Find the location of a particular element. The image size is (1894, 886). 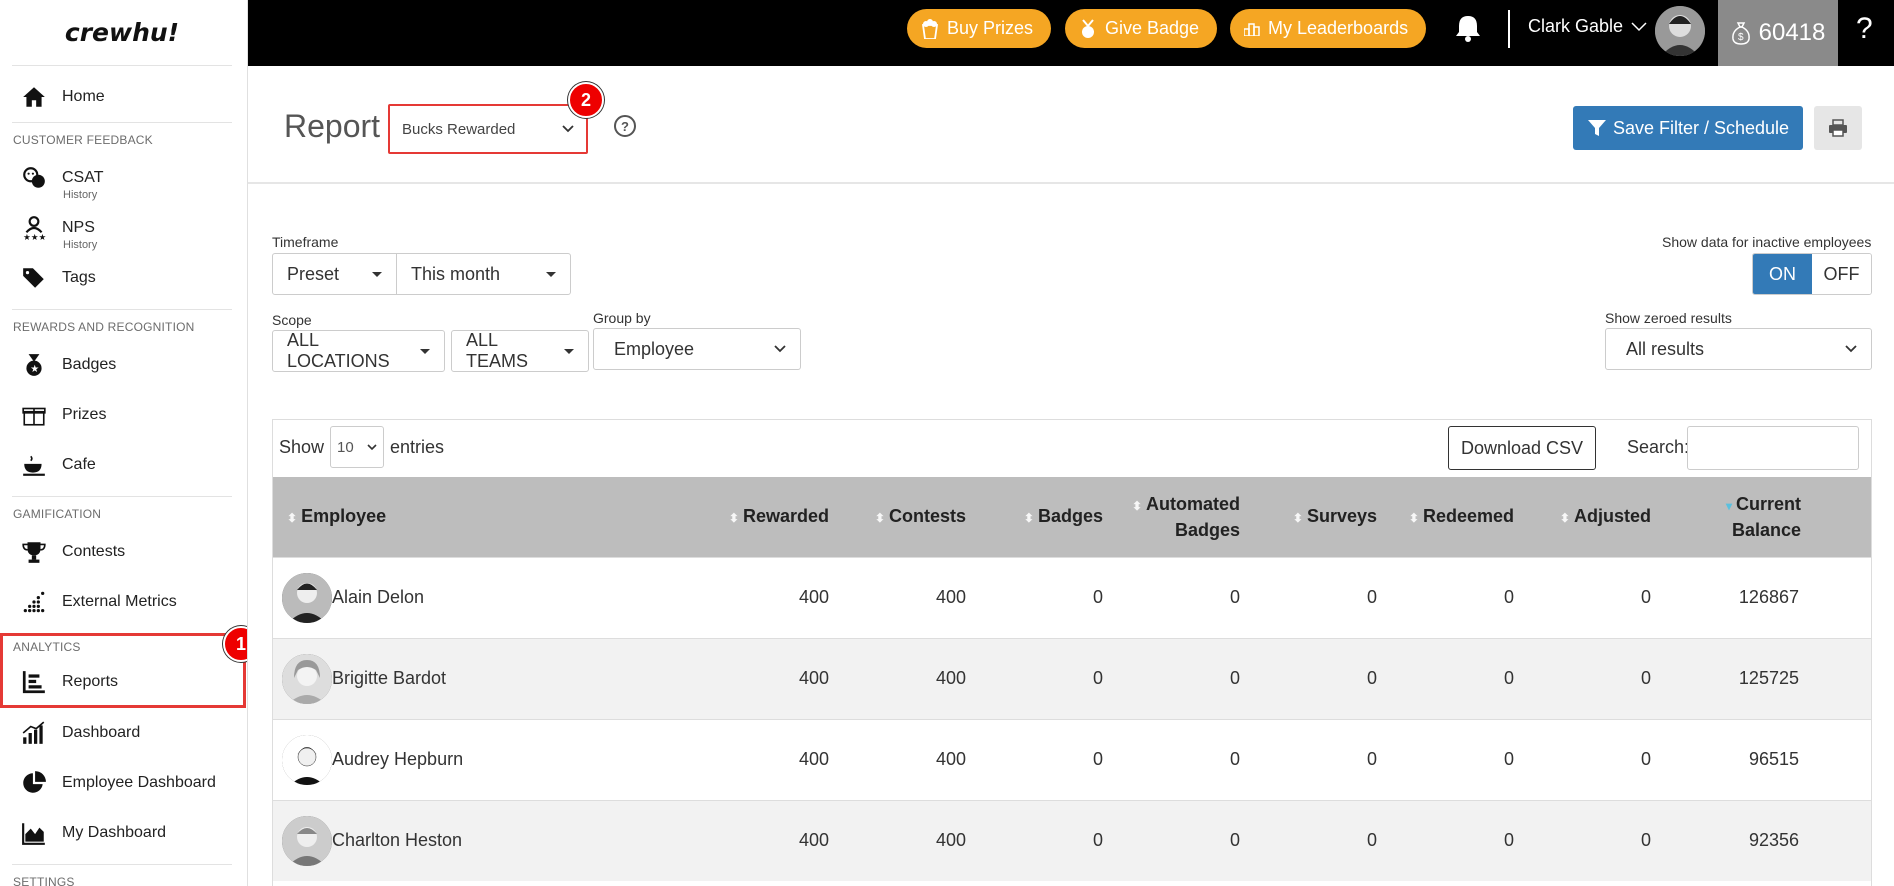

money-bag-icon: $ is located at coordinates (1741, 33).